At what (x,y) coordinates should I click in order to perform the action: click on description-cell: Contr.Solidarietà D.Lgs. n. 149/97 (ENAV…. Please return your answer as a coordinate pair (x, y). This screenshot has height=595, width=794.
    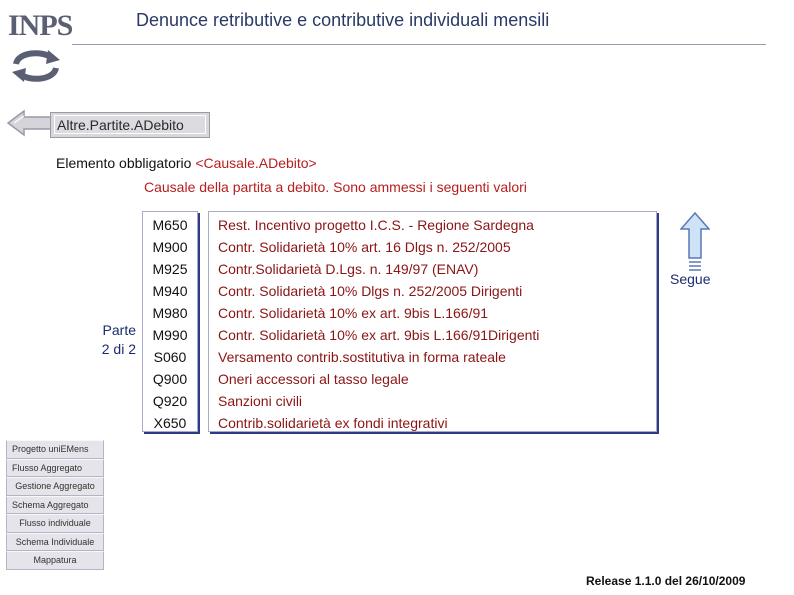
    Looking at the image, I should click on (348, 269).